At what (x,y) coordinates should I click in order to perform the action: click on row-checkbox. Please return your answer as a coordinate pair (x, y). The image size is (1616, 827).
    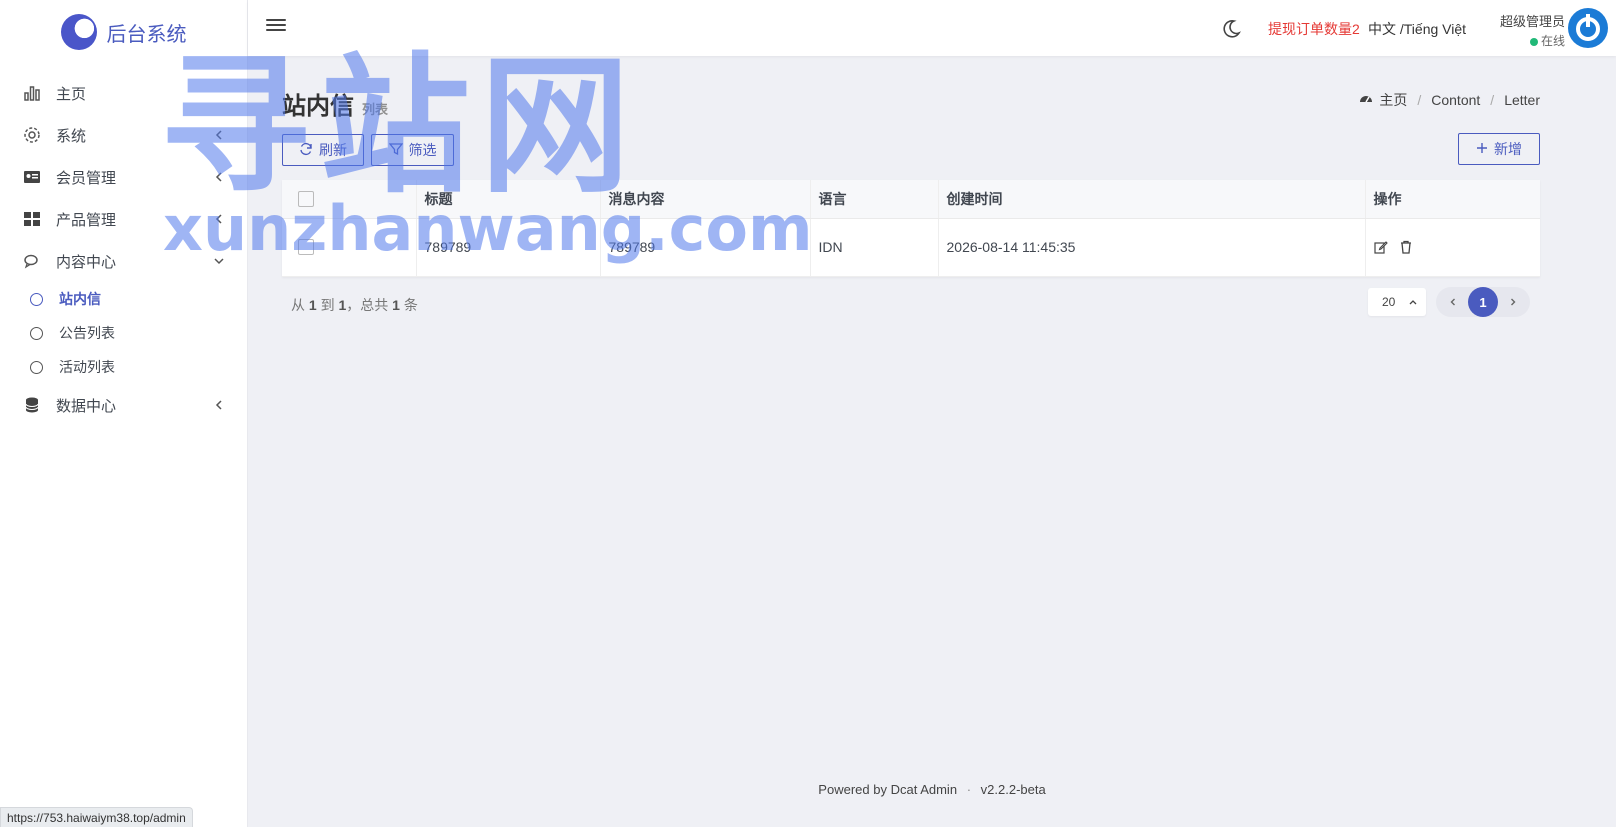
    Looking at the image, I should click on (306, 247).